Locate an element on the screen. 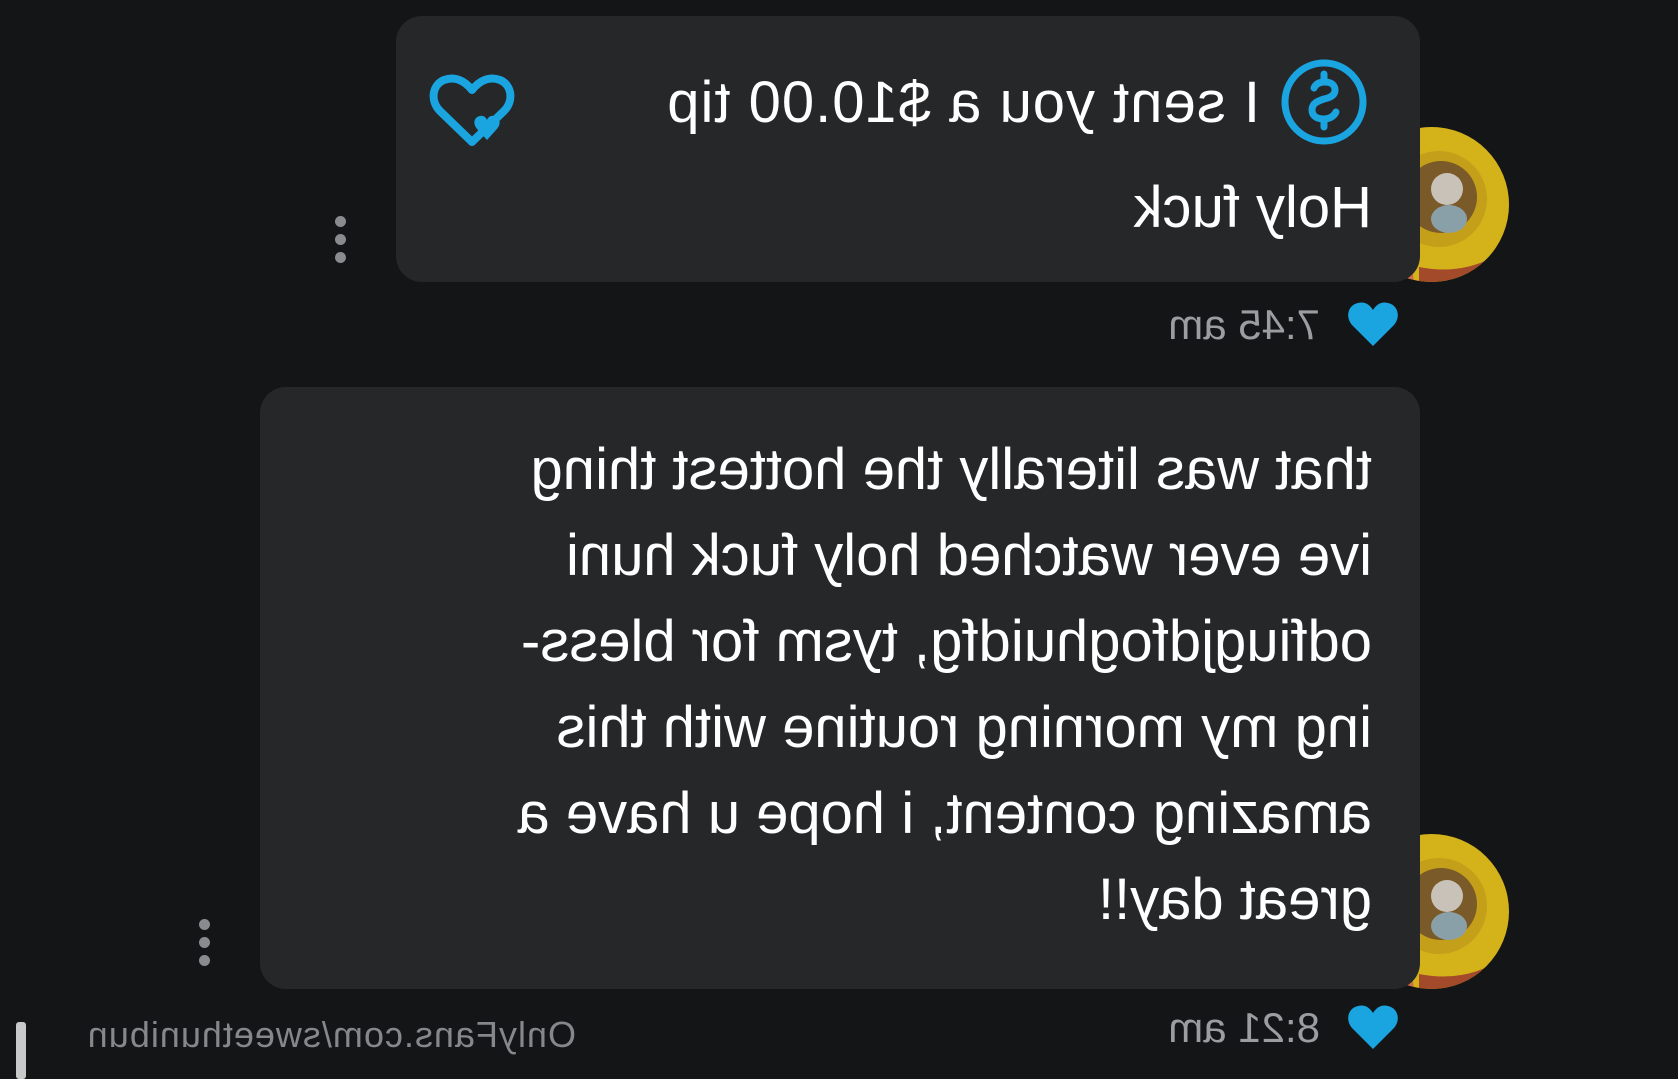 This screenshot has width=1678, height=1079. message-line: ive ever watched holy fuck huni is located at coordinates (969, 555).